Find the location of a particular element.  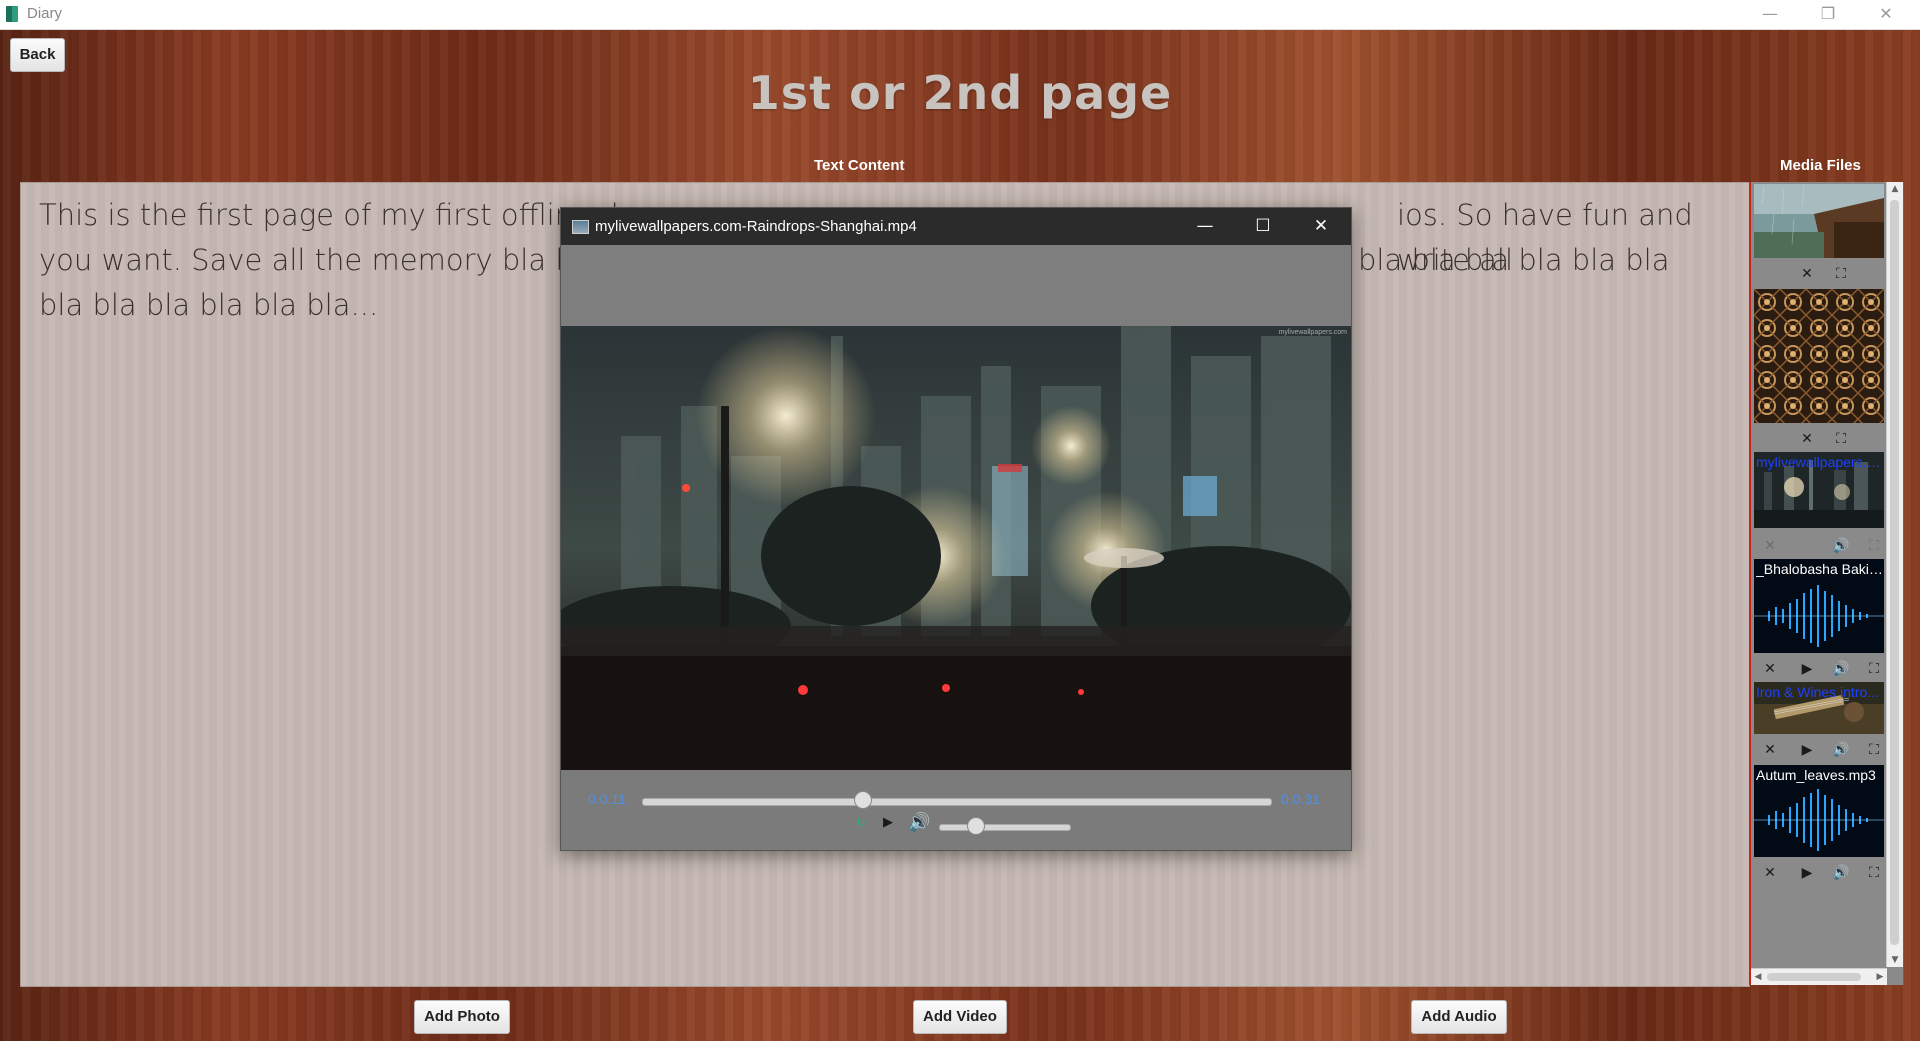

current-time: 0.0.11 is located at coordinates (607, 799).